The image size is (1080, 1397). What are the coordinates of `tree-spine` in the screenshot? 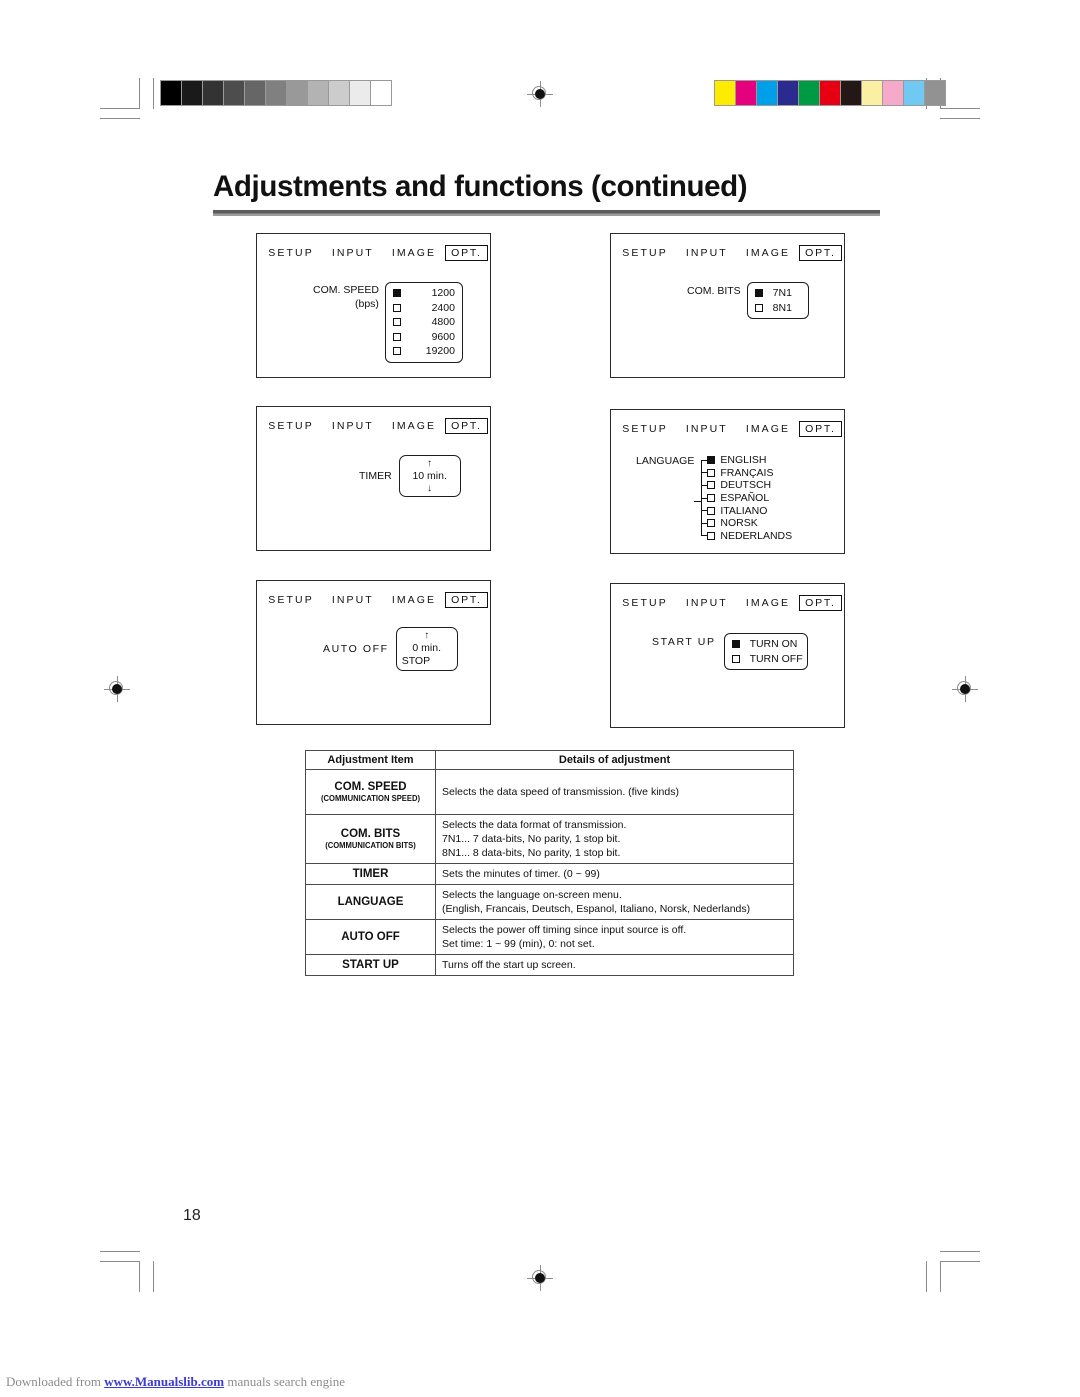 It's located at (702, 498).